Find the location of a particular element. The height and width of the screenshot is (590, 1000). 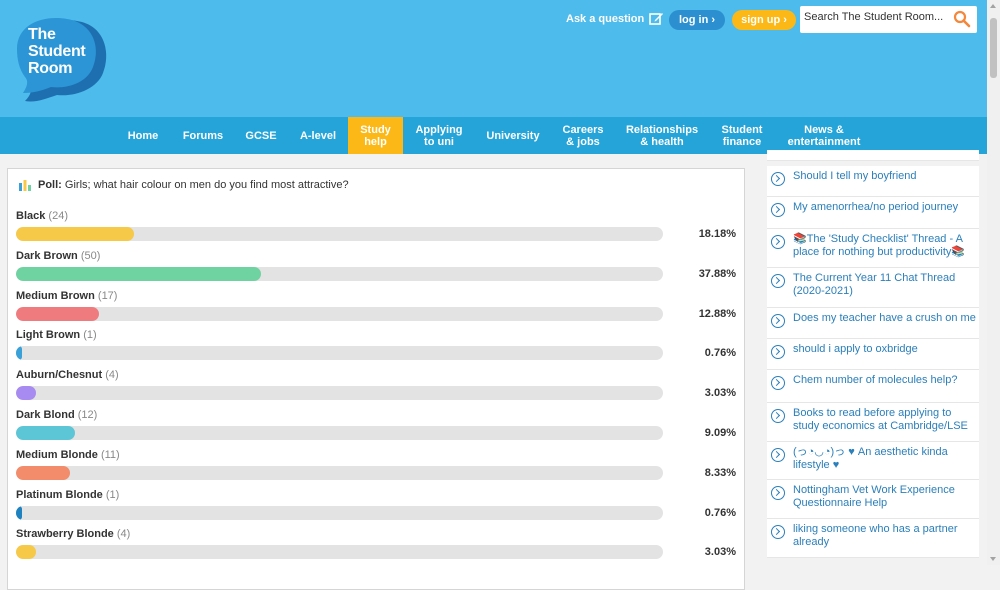

scroll-down-icon is located at coordinates (993, 559).